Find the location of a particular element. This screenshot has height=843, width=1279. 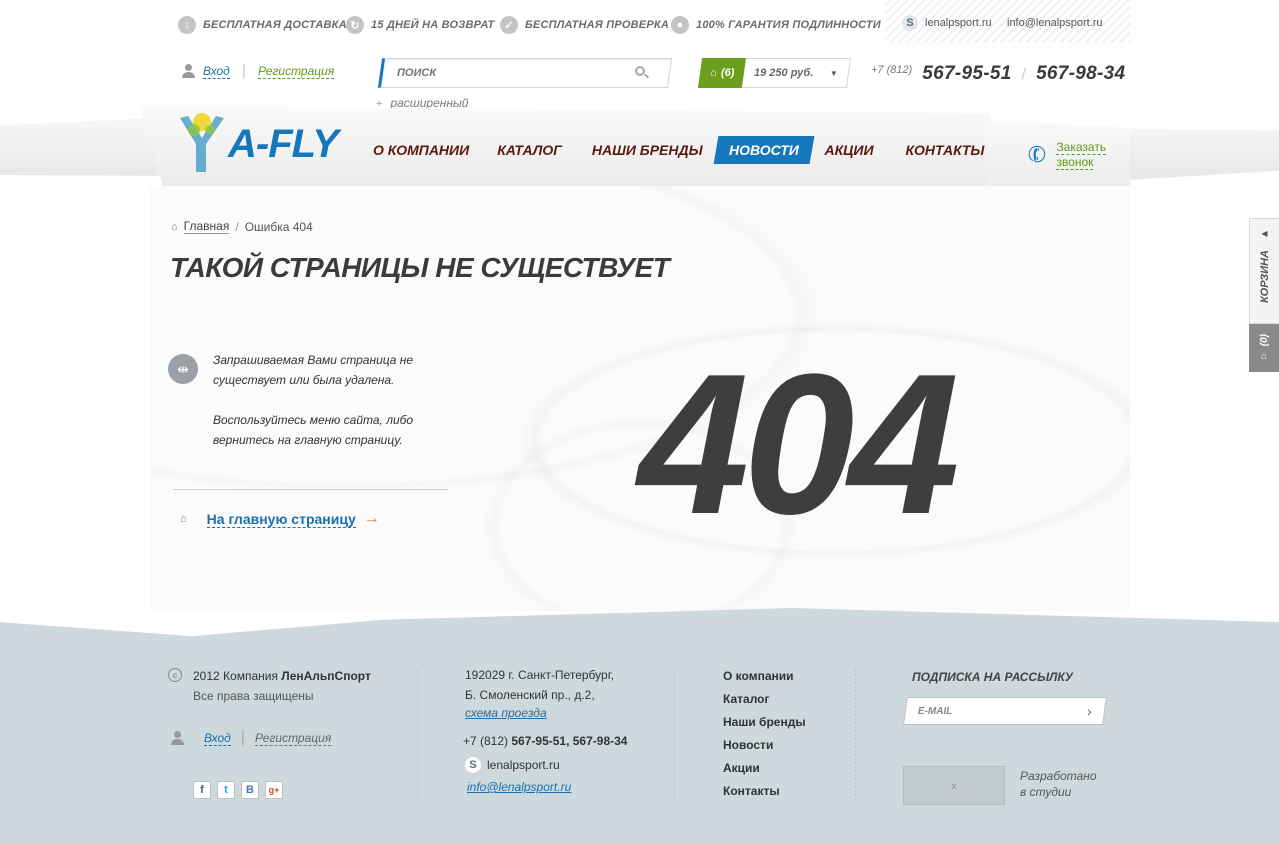

benefit-free-delivery: ↓ БЕСПЛАТНАЯ ДОСТАВКА is located at coordinates (262, 25).